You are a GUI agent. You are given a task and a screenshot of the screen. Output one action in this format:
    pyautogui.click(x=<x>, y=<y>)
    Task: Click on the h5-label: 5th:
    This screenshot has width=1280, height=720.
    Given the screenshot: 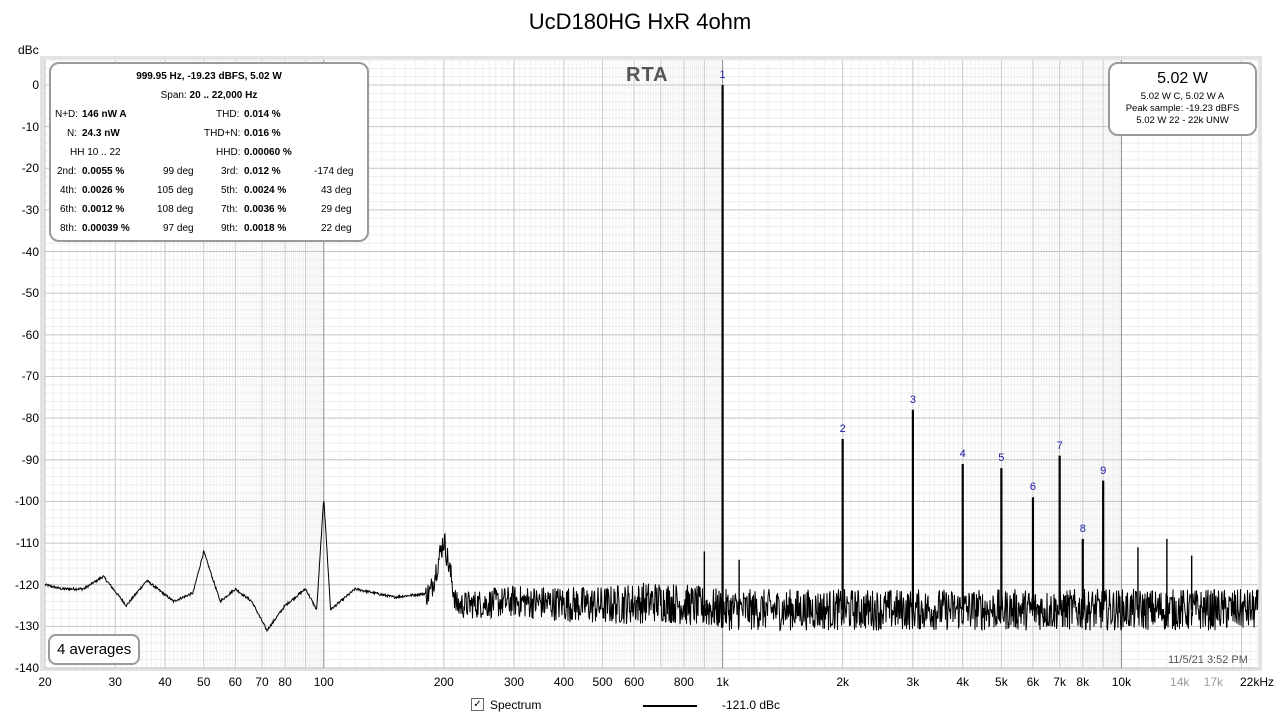 What is the action you would take?
    pyautogui.click(x=229, y=190)
    